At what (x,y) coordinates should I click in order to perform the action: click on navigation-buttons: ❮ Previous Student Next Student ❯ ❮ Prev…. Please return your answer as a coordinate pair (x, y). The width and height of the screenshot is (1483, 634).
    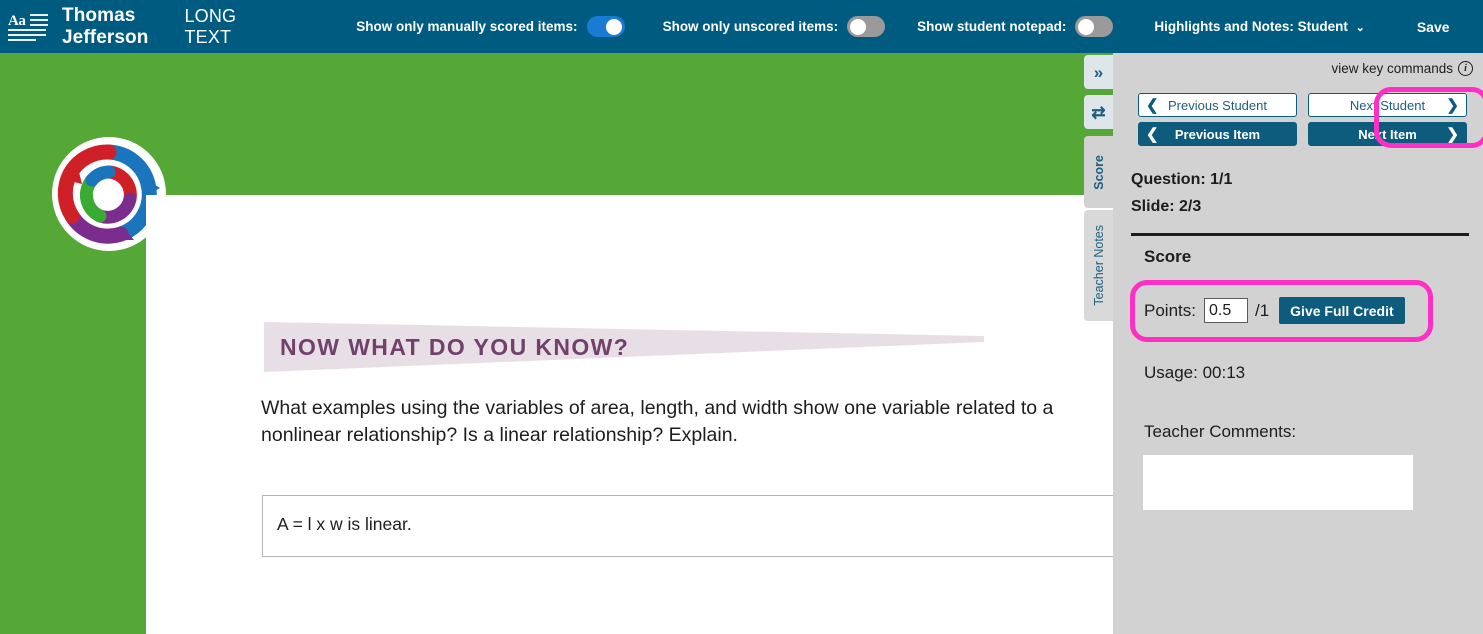
    Looking at the image, I should click on (1302, 122).